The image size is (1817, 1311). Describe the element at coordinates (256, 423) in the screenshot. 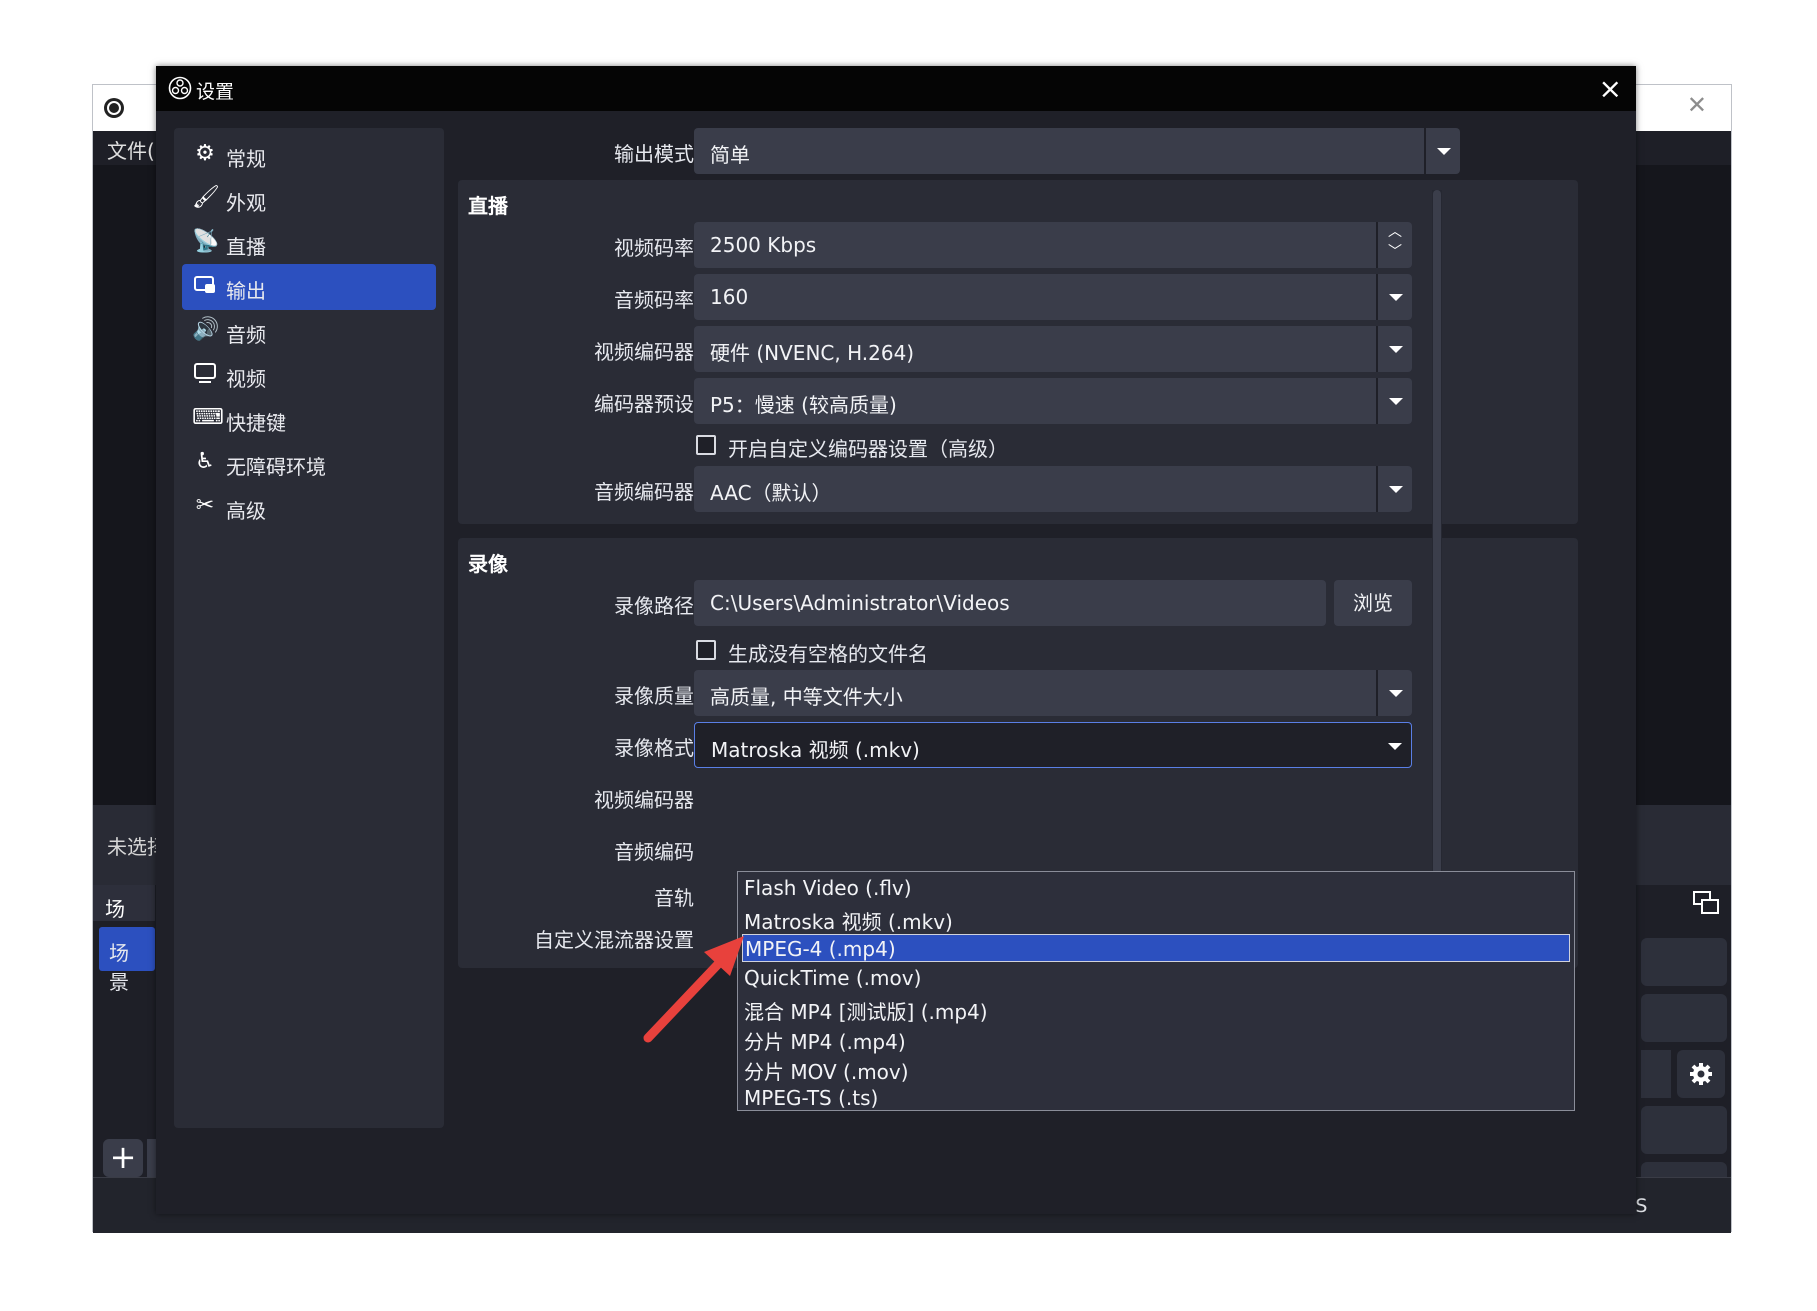

I see `sidebar-item-label: 快捷键` at that location.